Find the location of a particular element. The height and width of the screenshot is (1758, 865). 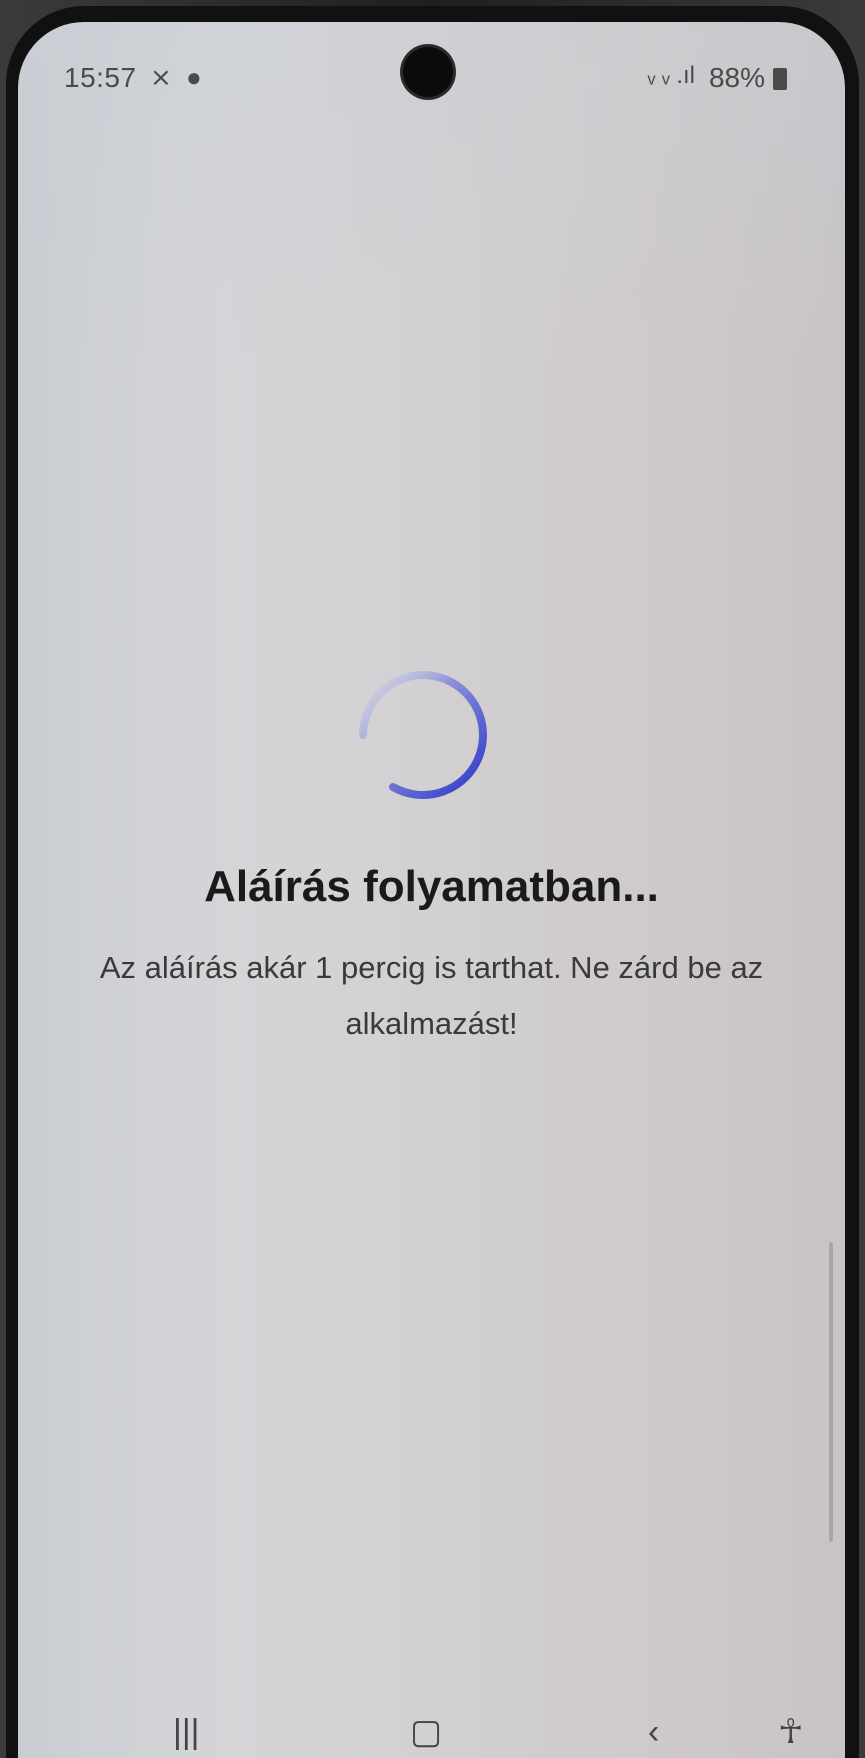

battery-icon is located at coordinates (780, 79).